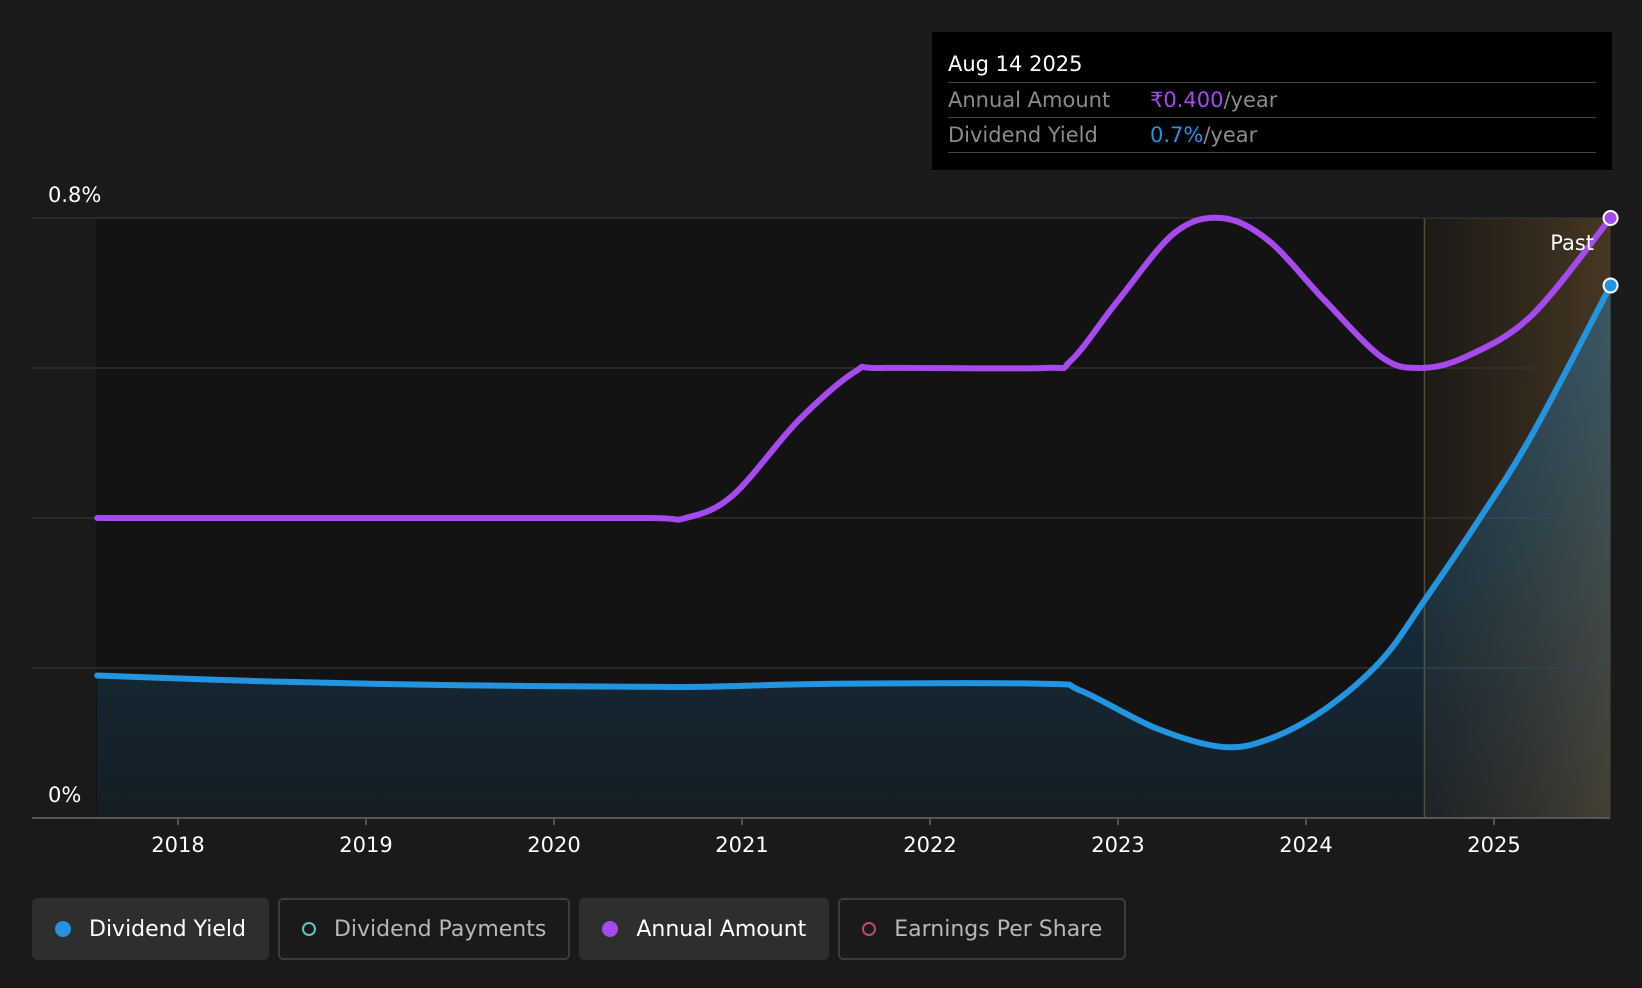 Image resolution: width=1642 pixels, height=988 pixels. I want to click on tooltip-row-annual-amount: Annual Amount ₹0.400 /year, so click(1272, 100).